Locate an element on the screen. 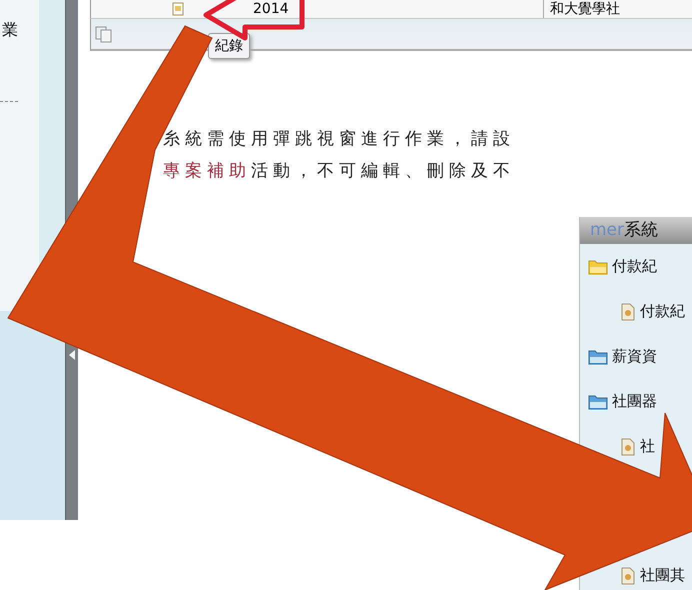 This screenshot has height=590, width=692. notice-text: 專案補助 活動，不可編輯、刪除及不 is located at coordinates (339, 171).